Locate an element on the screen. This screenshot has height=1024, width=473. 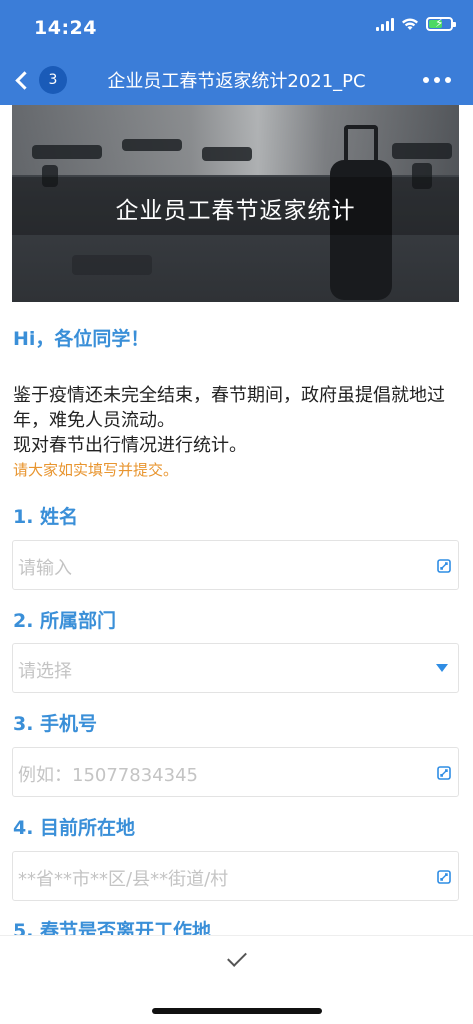
home-indicator is located at coordinates (237, 1011).